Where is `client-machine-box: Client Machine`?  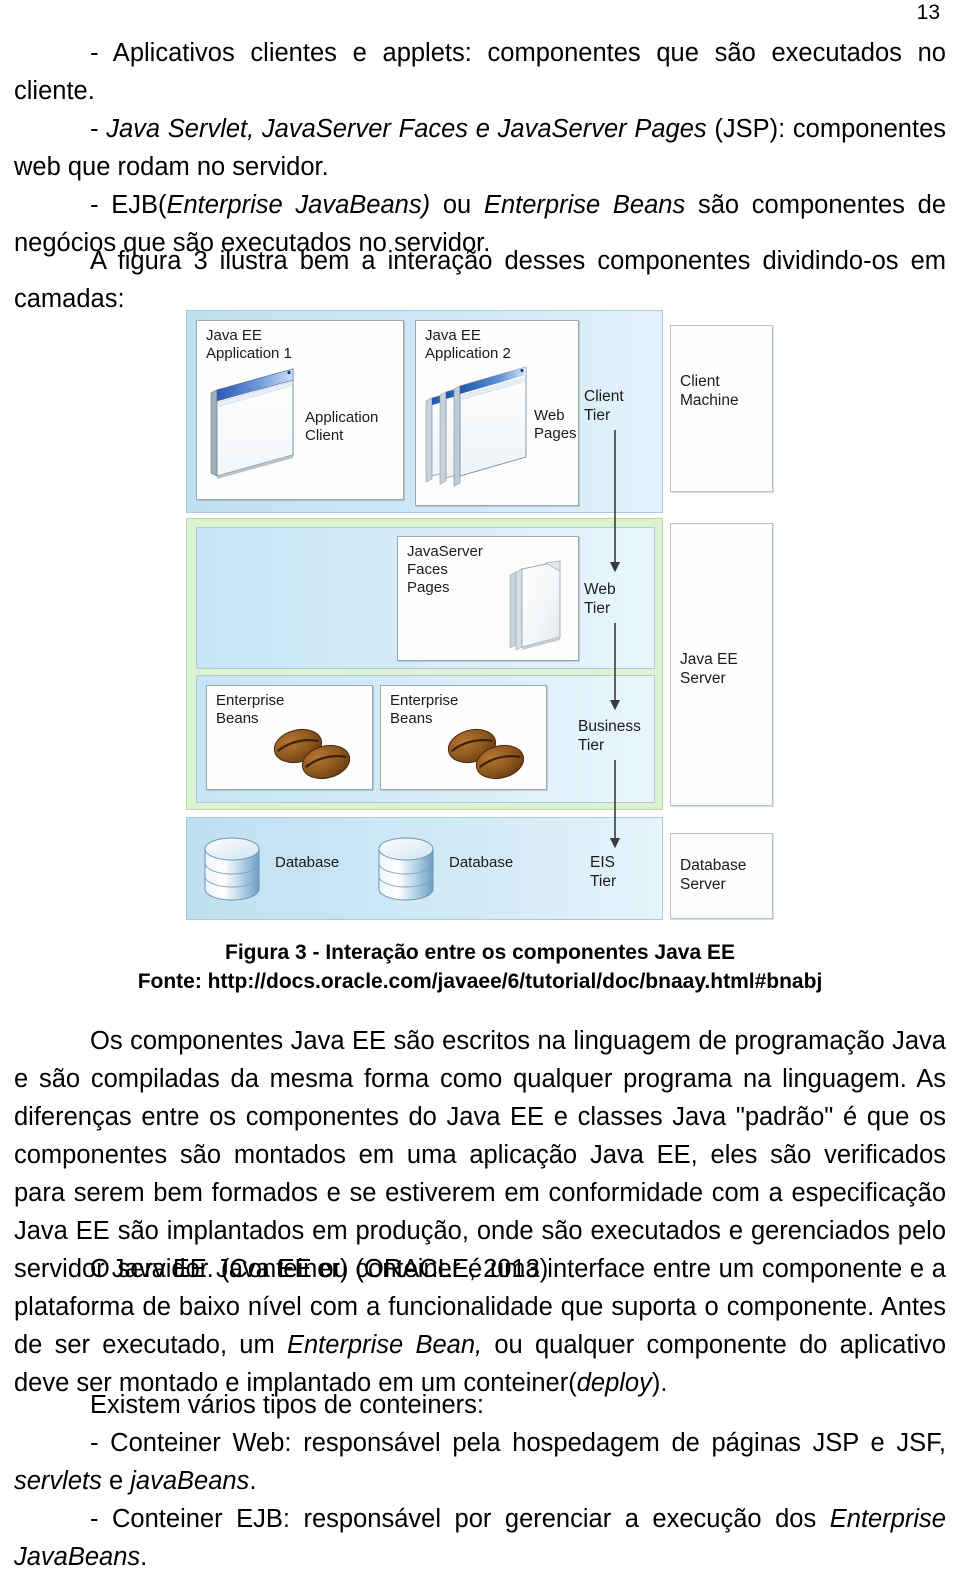
client-machine-box: Client Machine is located at coordinates (721, 408).